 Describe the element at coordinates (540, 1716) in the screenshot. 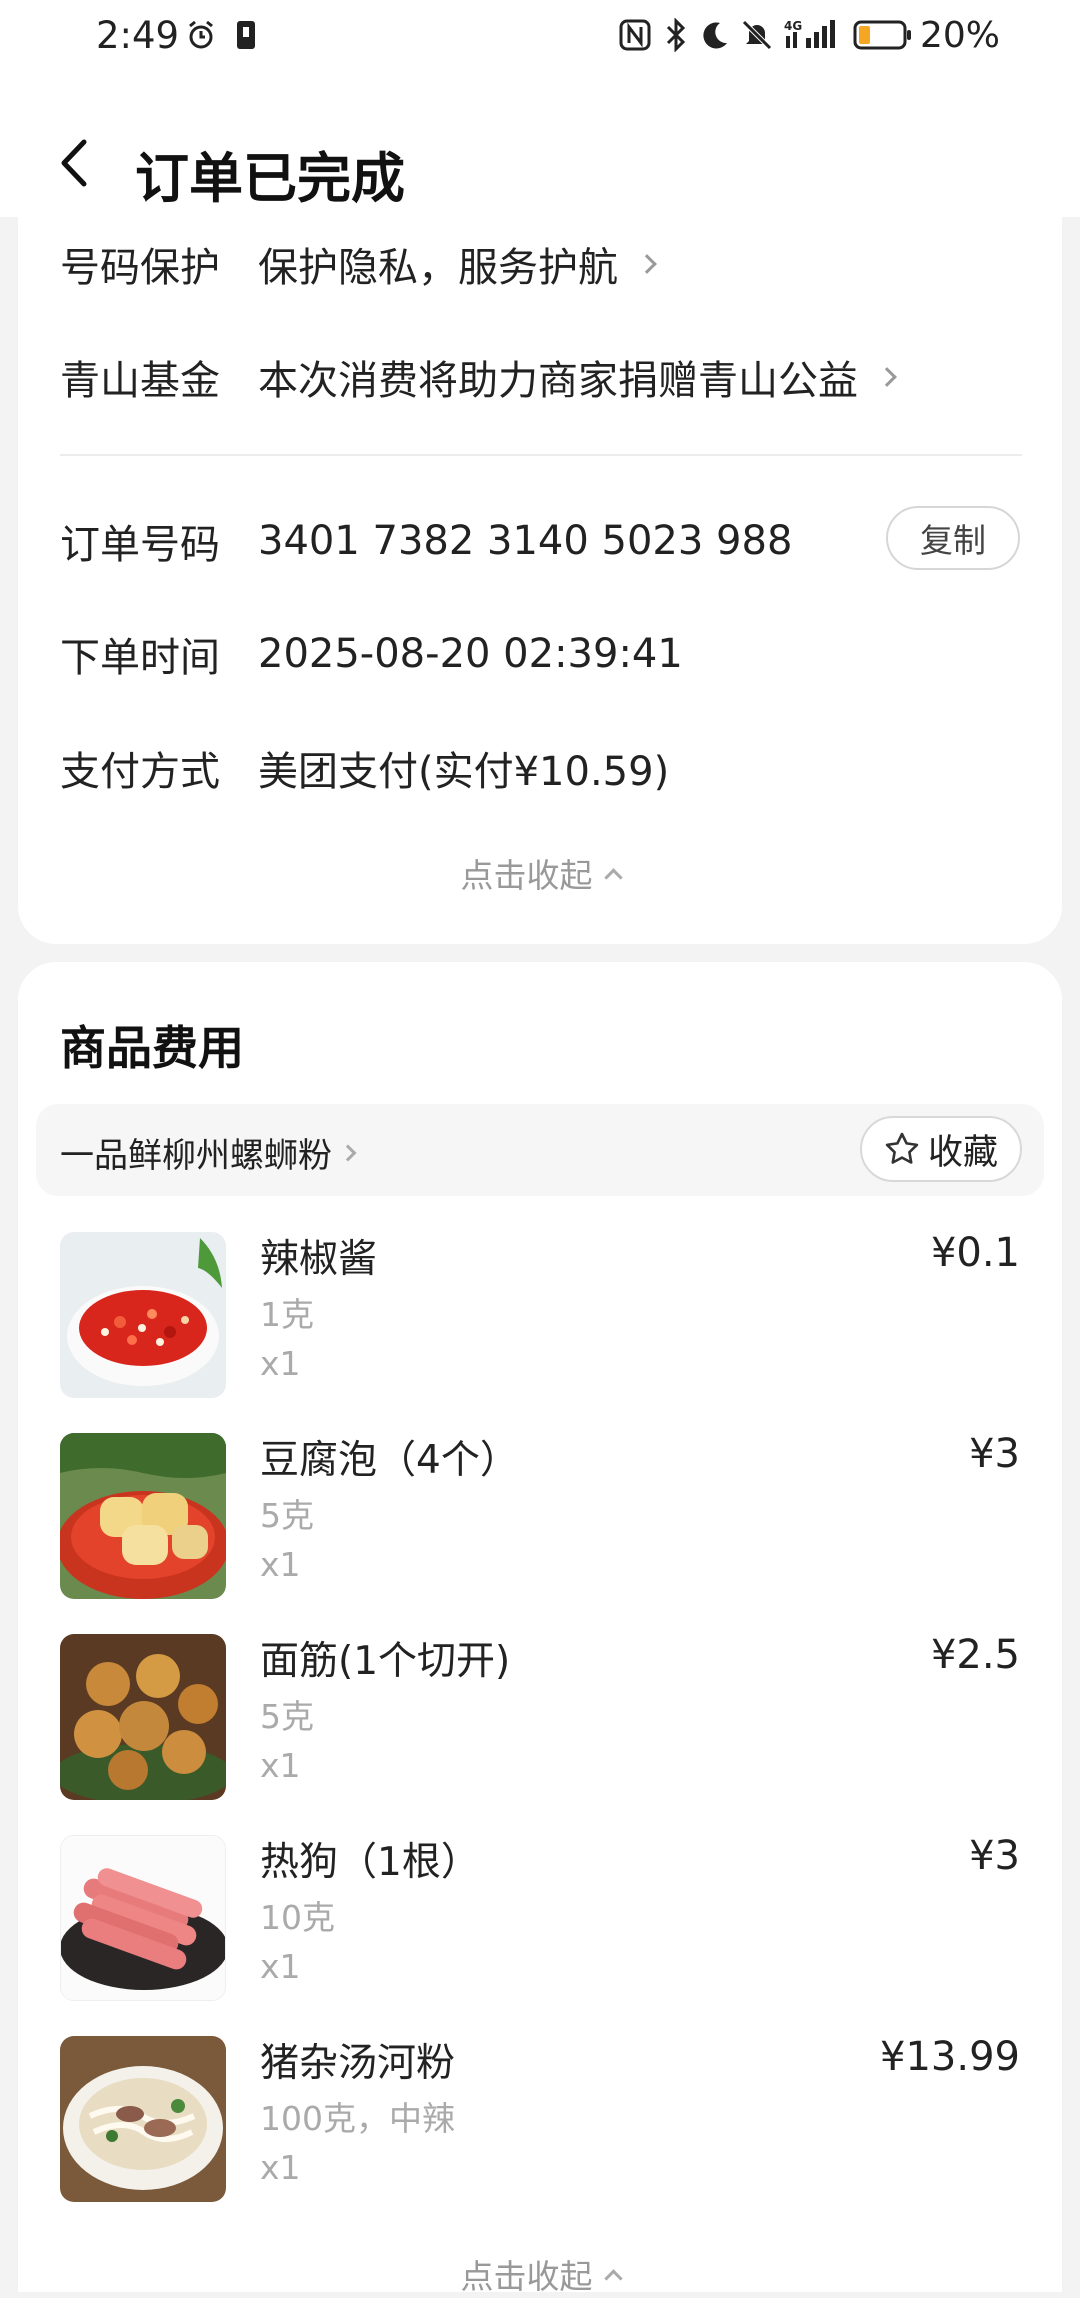

I see `list-item: 面筋(1个切开) 5克 x1 ¥2.5` at that location.